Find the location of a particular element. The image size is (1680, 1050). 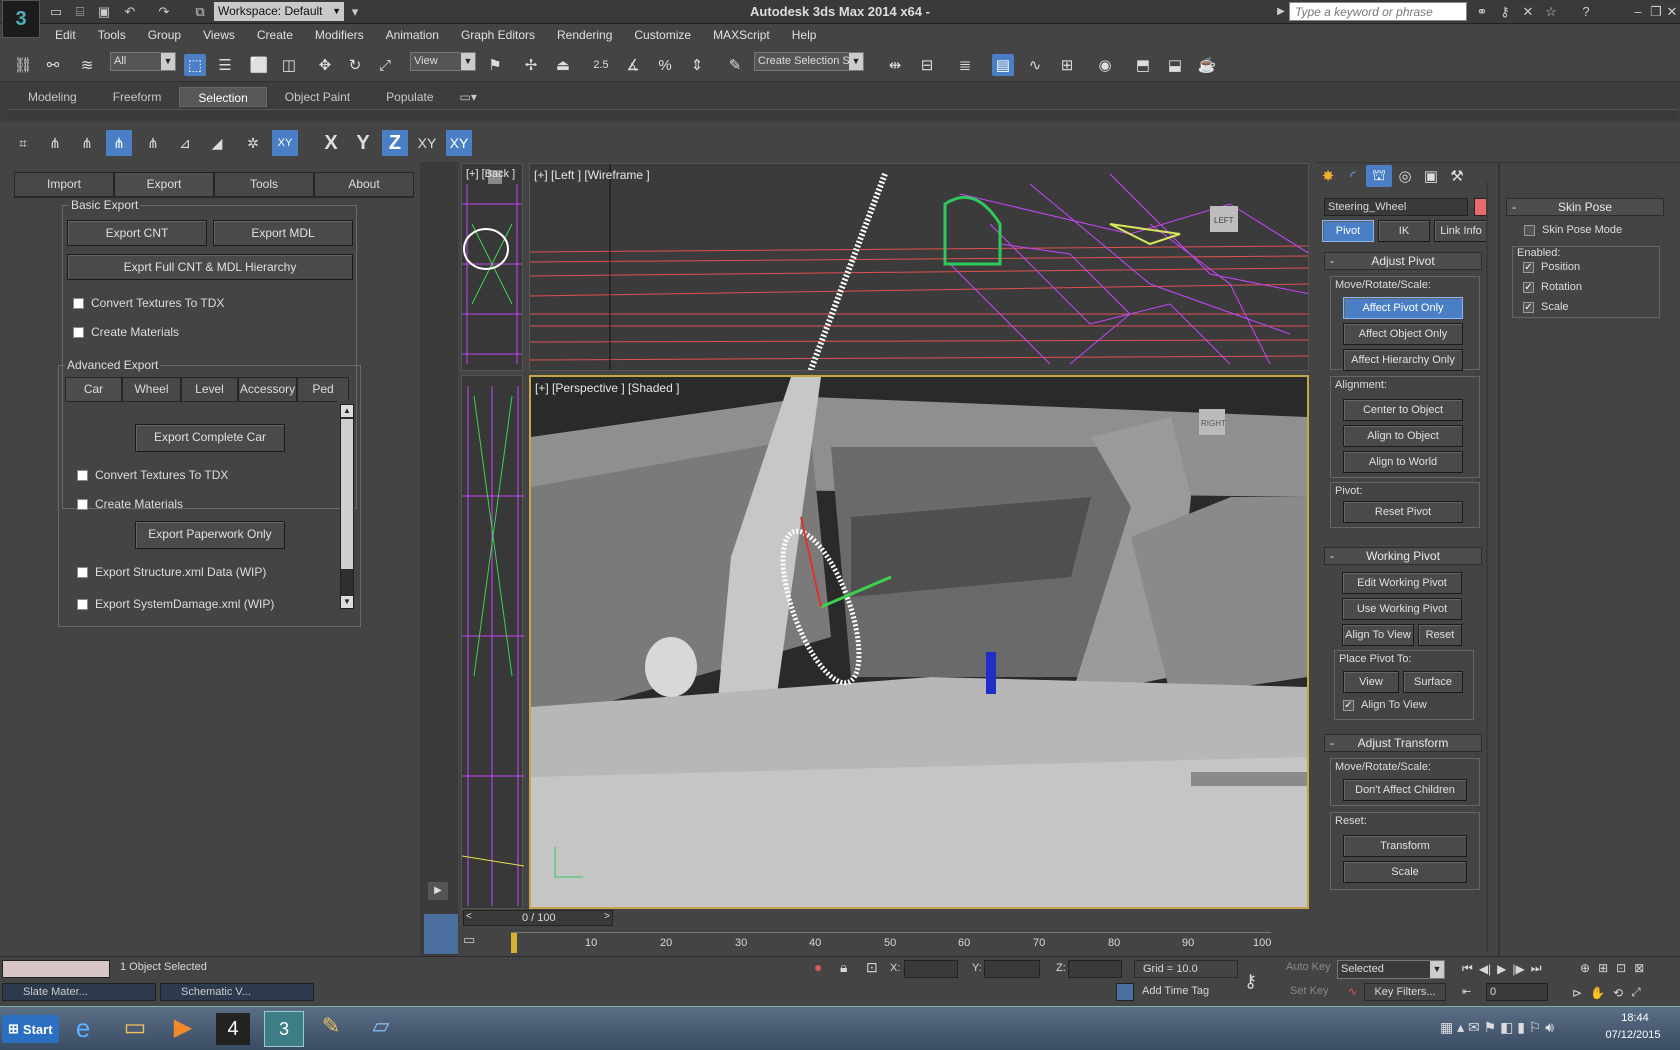

tab-export: Export is located at coordinates (164, 184).